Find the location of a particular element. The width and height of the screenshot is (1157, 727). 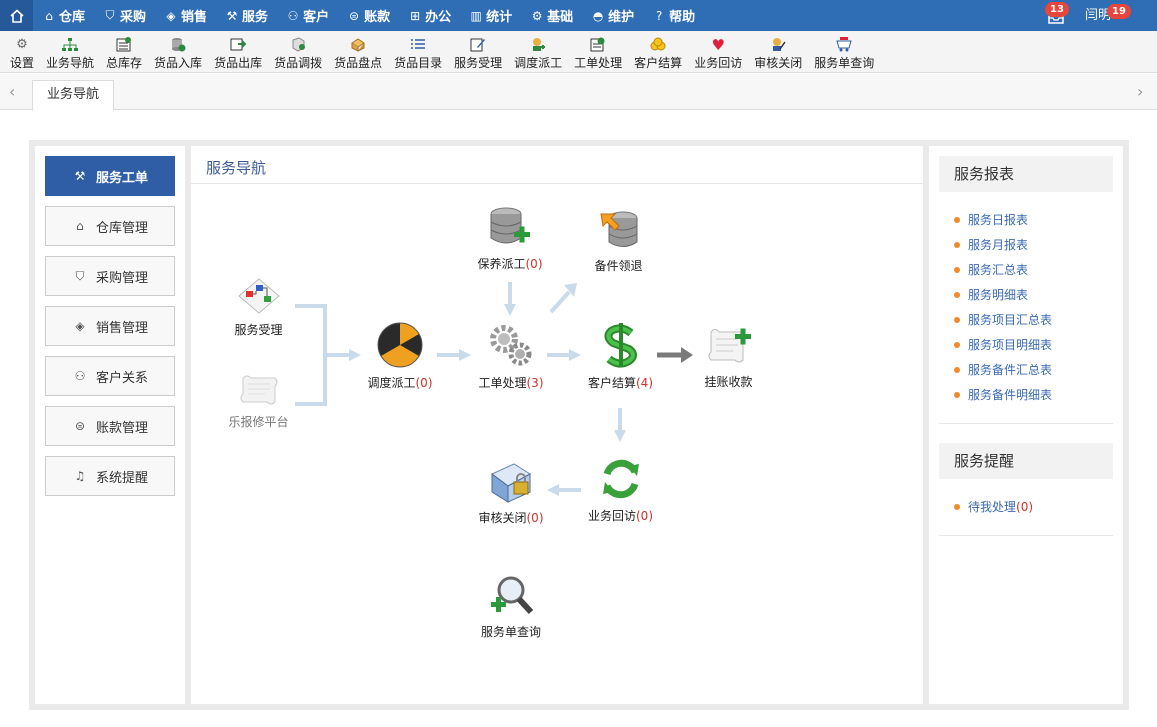

notifications-button: 13 is located at coordinates (1057, 13).